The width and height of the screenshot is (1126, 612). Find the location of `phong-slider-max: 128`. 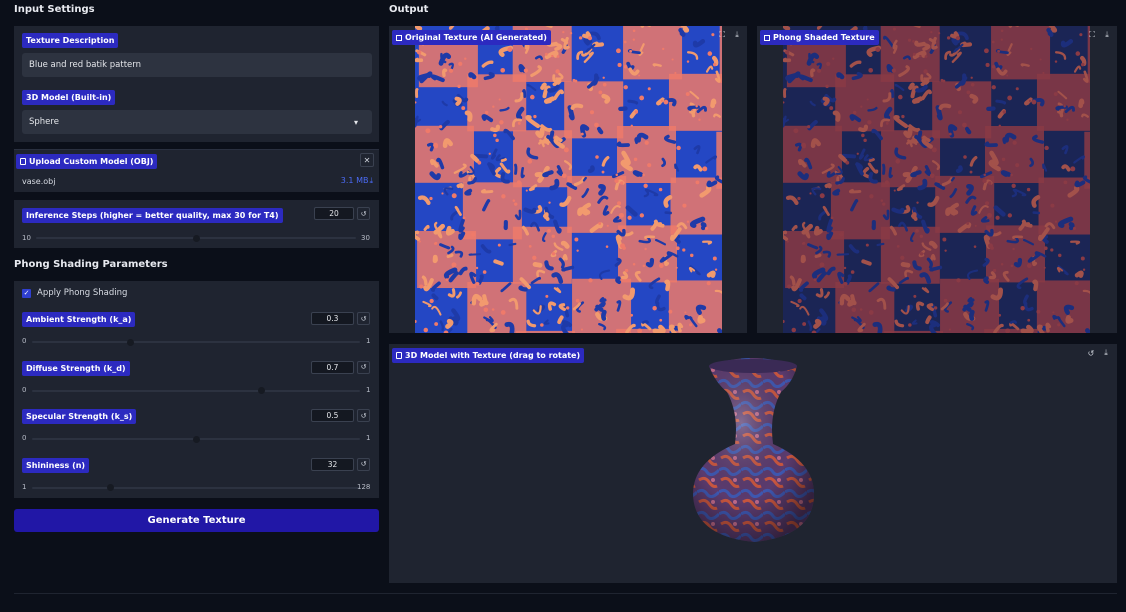

phong-slider-max: 128 is located at coordinates (364, 486).